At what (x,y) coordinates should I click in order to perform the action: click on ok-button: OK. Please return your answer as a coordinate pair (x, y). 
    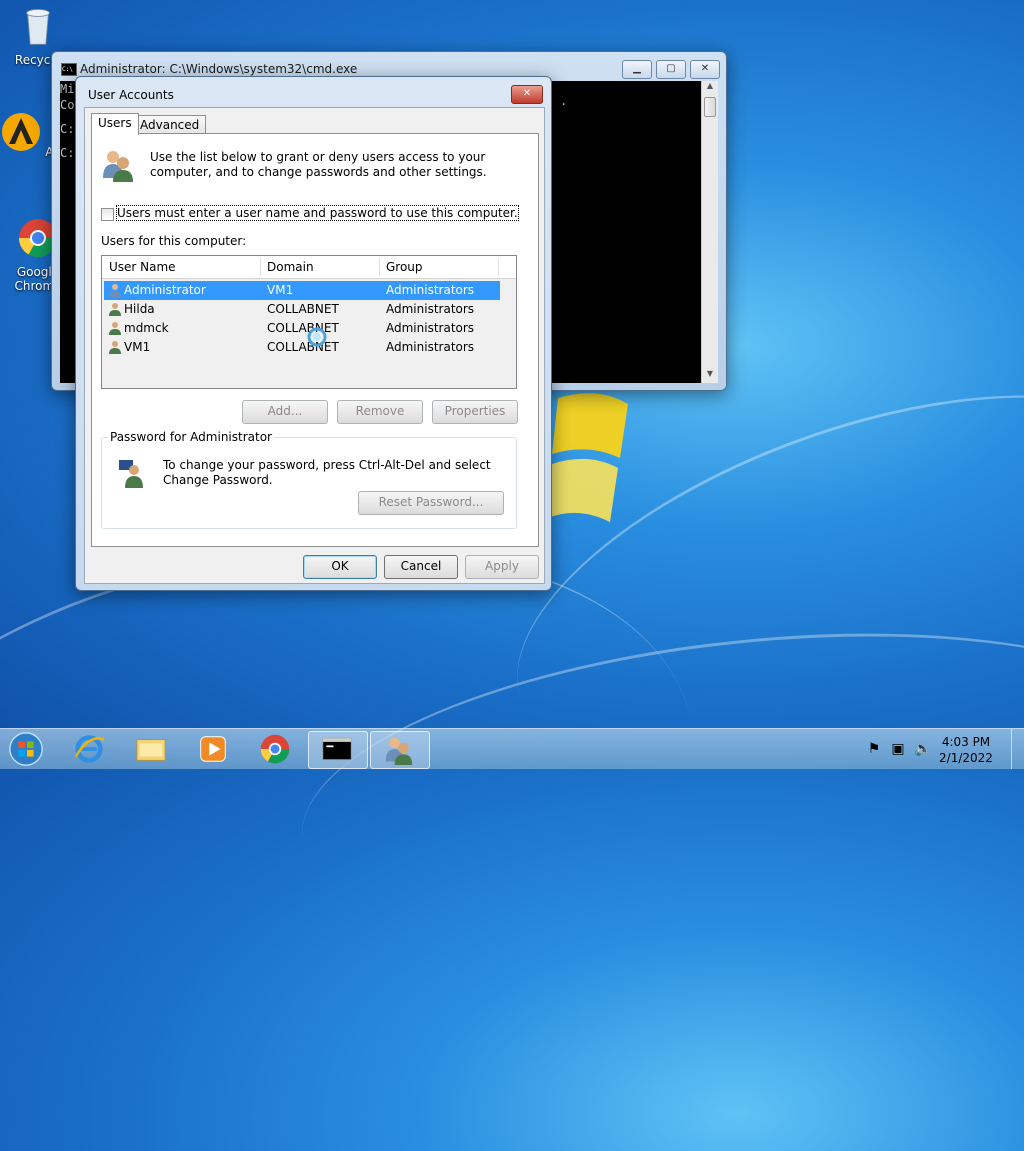
    Looking at the image, I should click on (340, 567).